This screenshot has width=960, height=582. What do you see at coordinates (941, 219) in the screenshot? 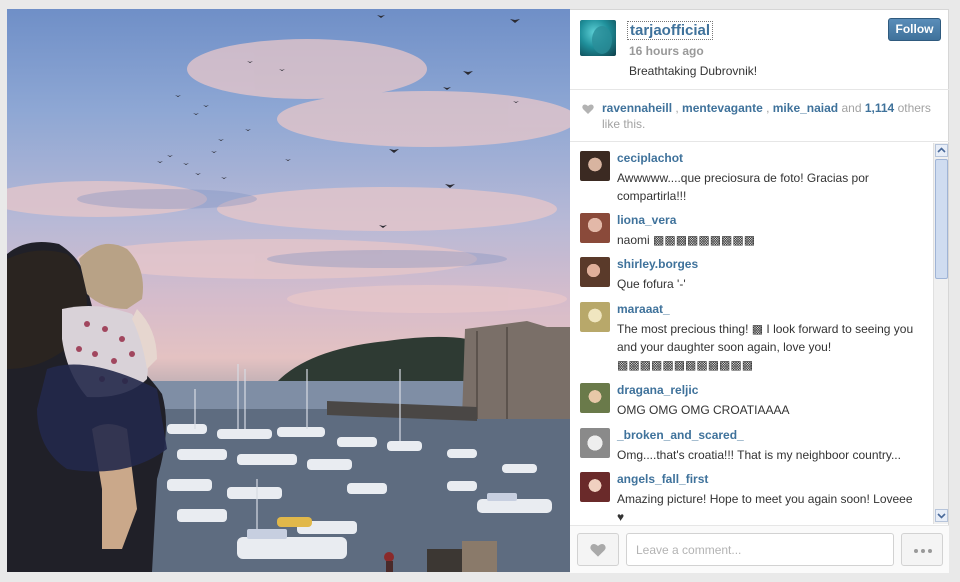
I see `scrollbar-thumb` at bounding box center [941, 219].